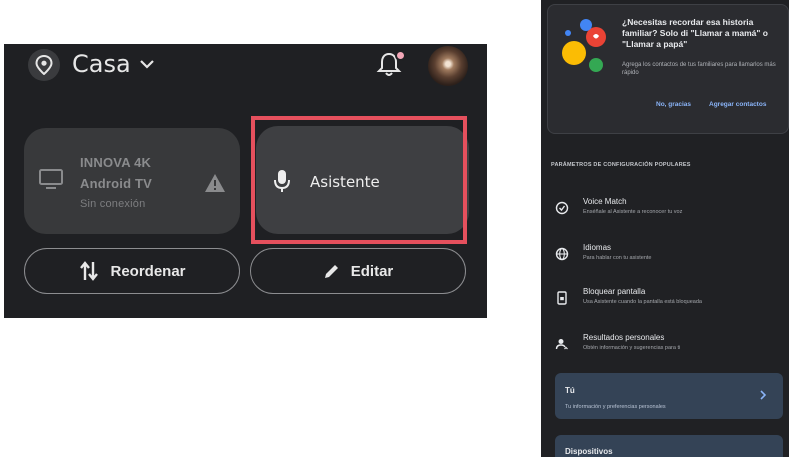 The height and width of the screenshot is (457, 789). Describe the element at coordinates (621, 165) in the screenshot. I see `section-header: PARÁMETROS DE CONFIGURACIÓN POPULARES` at that location.